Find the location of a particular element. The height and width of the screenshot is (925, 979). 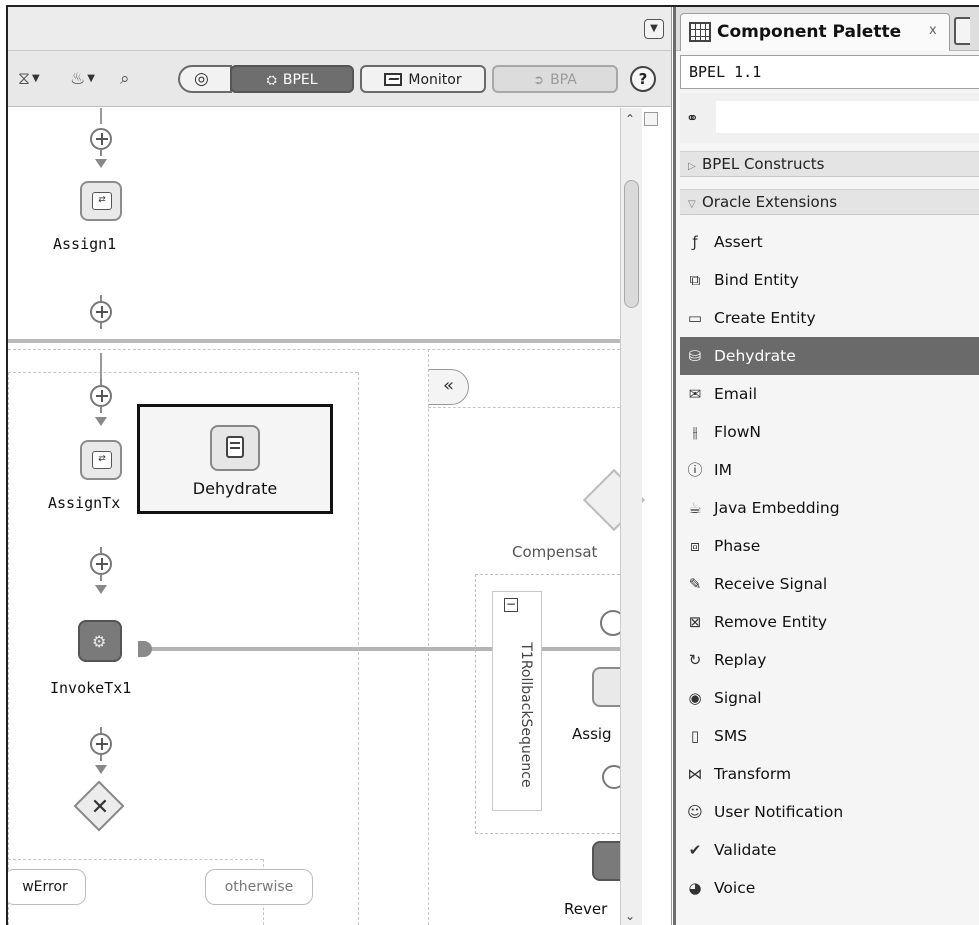

java-embedding-icon: ☕ is located at coordinates (695, 508).